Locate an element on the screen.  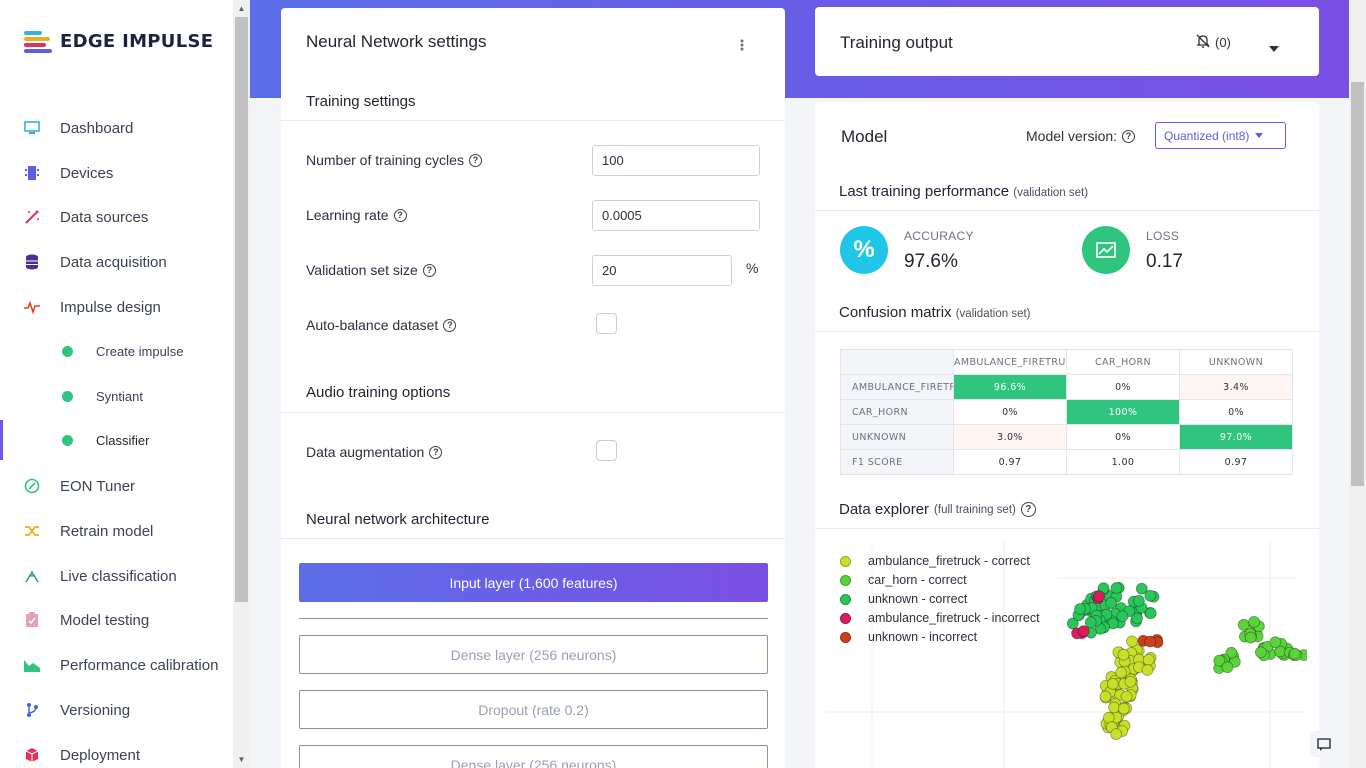
scroll-down-arrow-icon: ▼ is located at coordinates (241, 759).